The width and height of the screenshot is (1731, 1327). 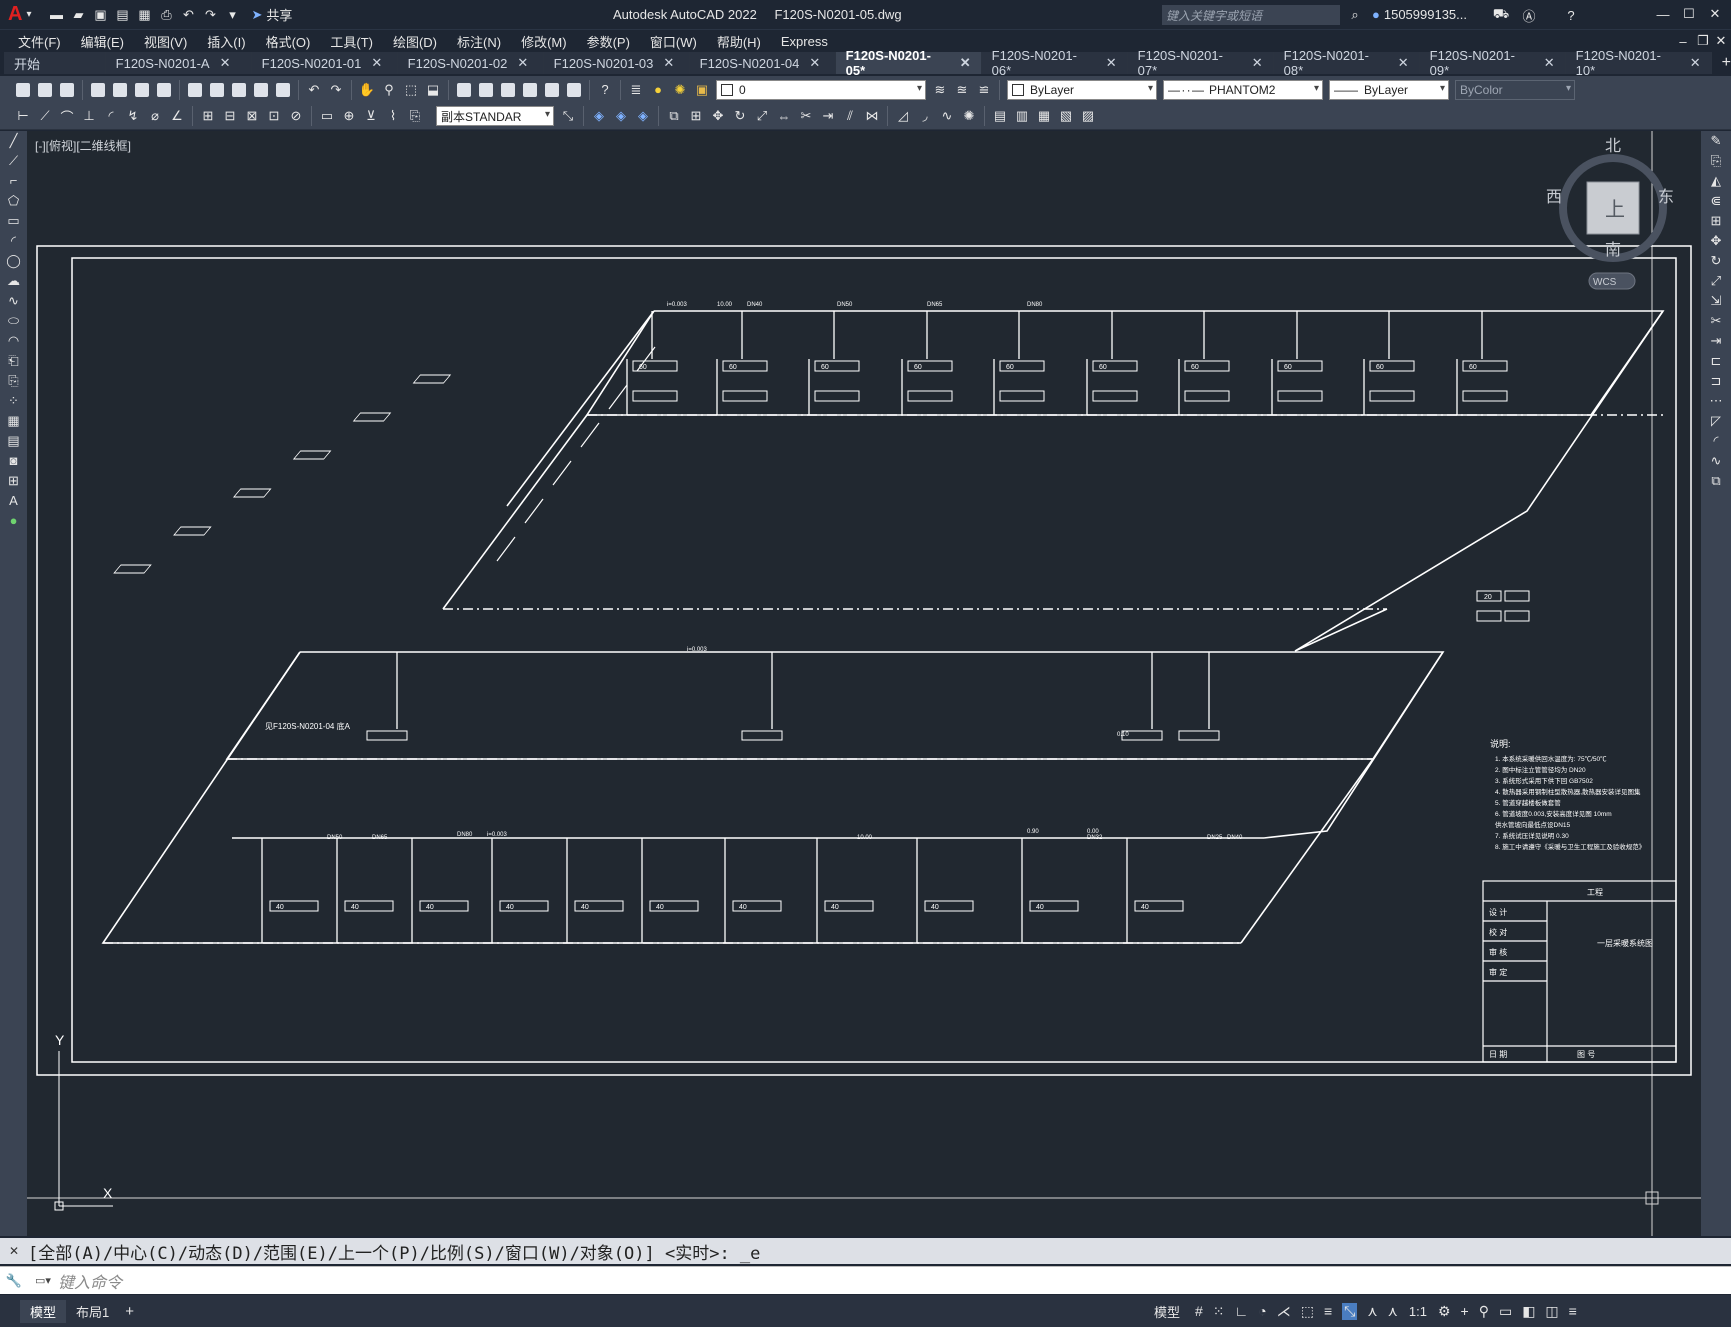 I want to click on markup-icon, so click(x=552, y=89).